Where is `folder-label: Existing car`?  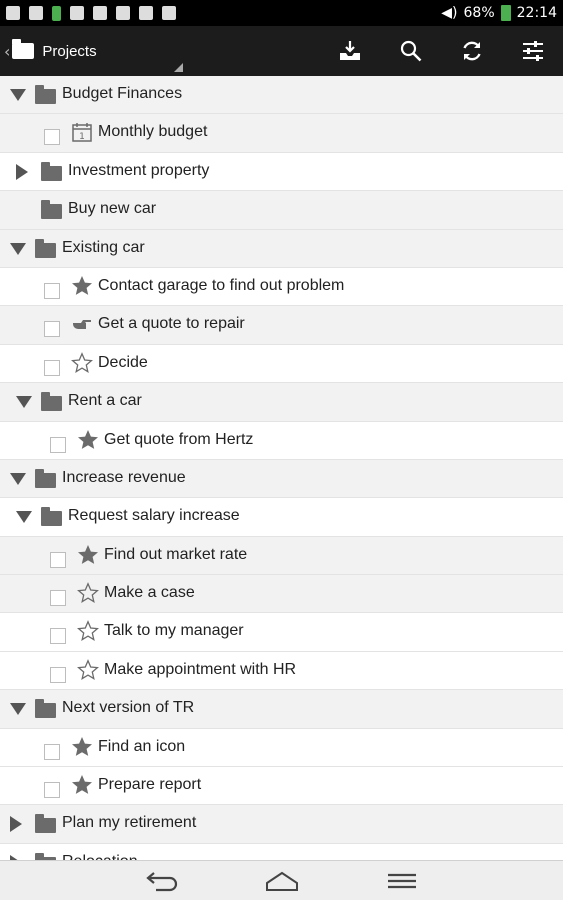
folder-label: Existing car is located at coordinates (103, 247).